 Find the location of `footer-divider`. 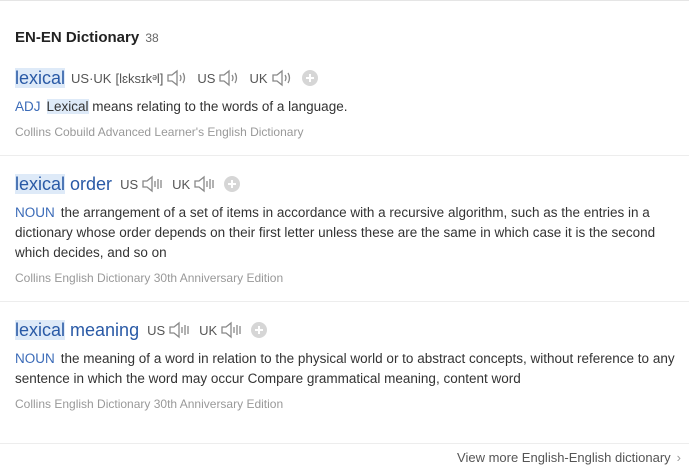

footer-divider is located at coordinates (344, 443).